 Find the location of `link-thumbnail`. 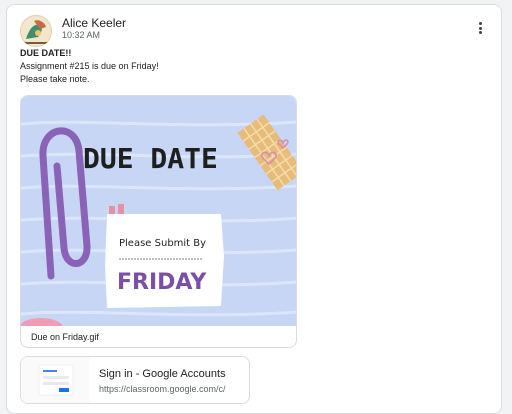

link-thumbnail is located at coordinates (55, 380).